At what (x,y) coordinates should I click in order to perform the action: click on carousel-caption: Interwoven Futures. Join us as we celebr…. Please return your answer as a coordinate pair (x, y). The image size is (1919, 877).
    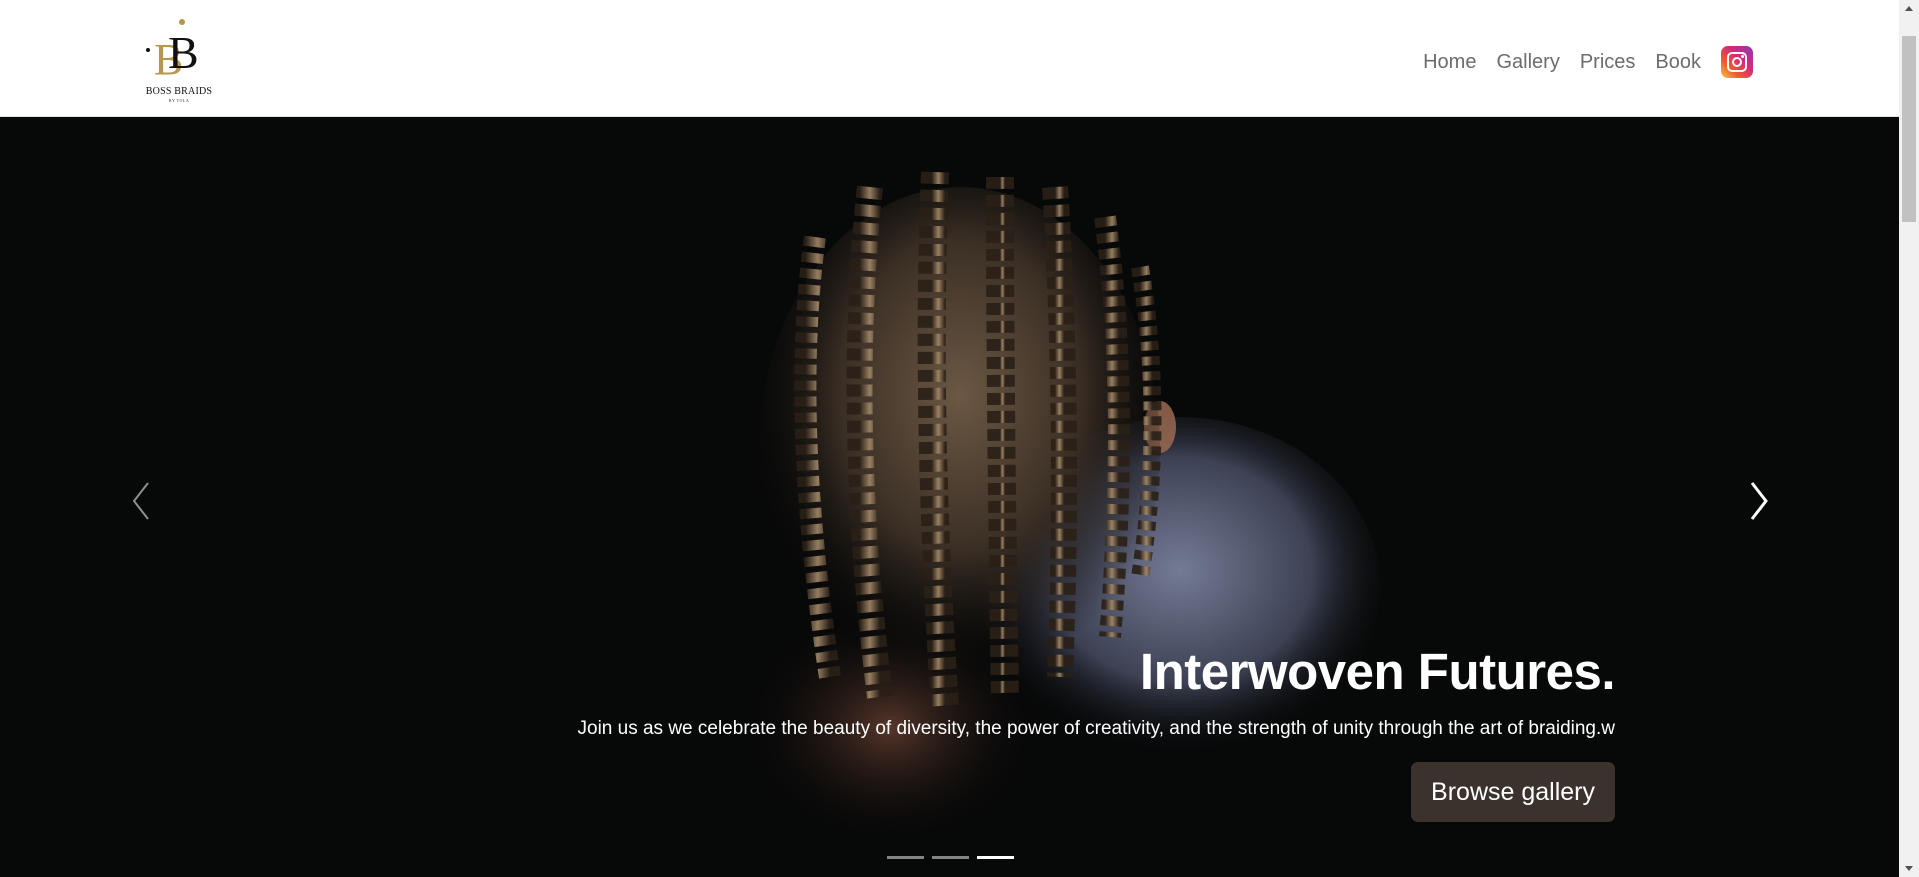
    Looking at the image, I should click on (1096, 732).